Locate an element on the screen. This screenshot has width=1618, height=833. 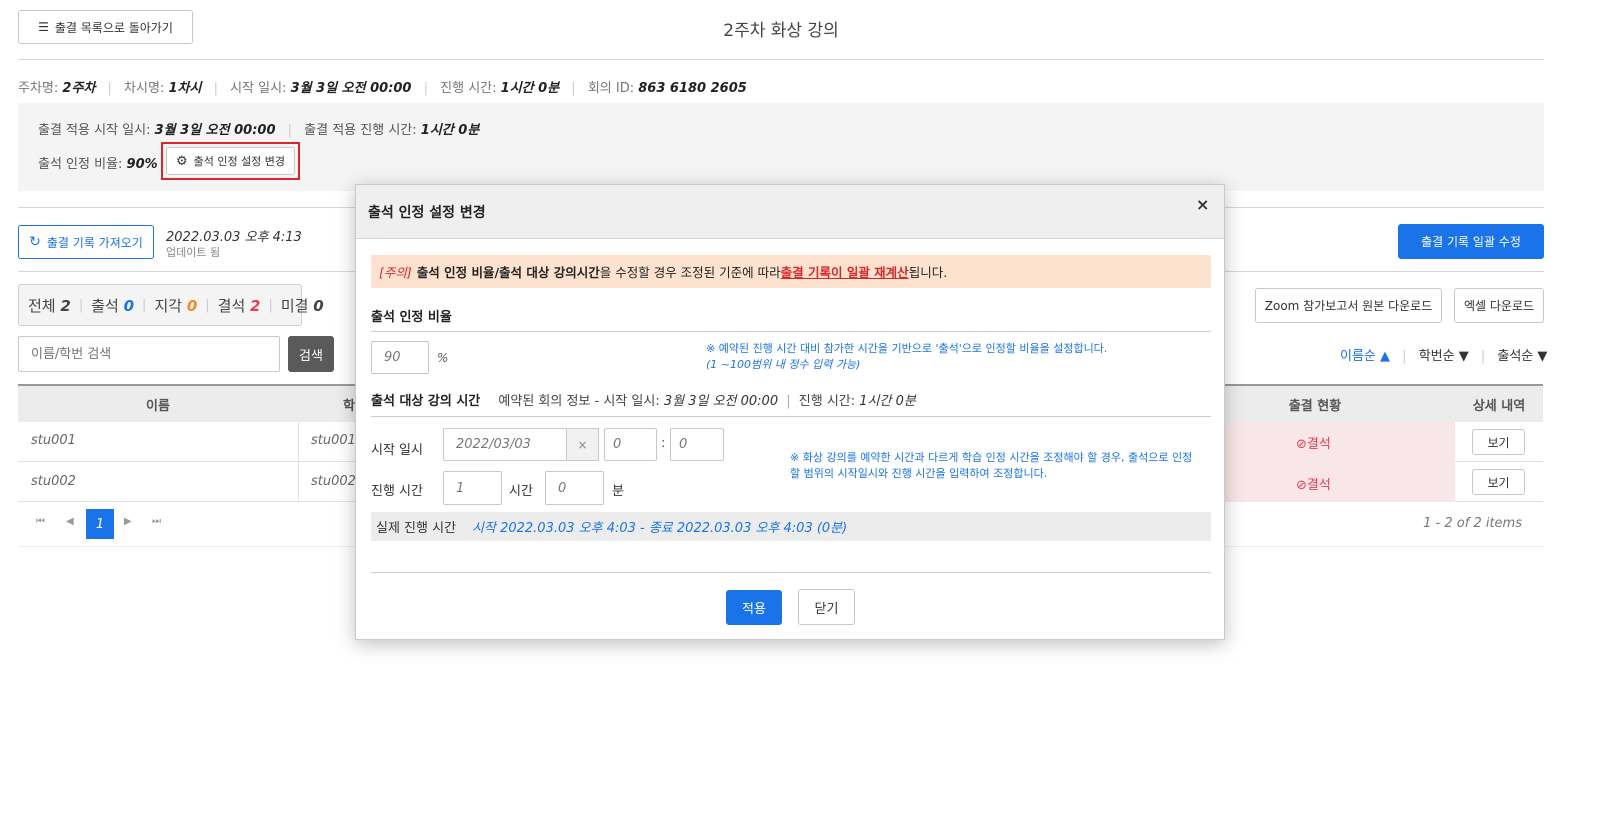
apply-button-label: 적용 is located at coordinates (754, 609).